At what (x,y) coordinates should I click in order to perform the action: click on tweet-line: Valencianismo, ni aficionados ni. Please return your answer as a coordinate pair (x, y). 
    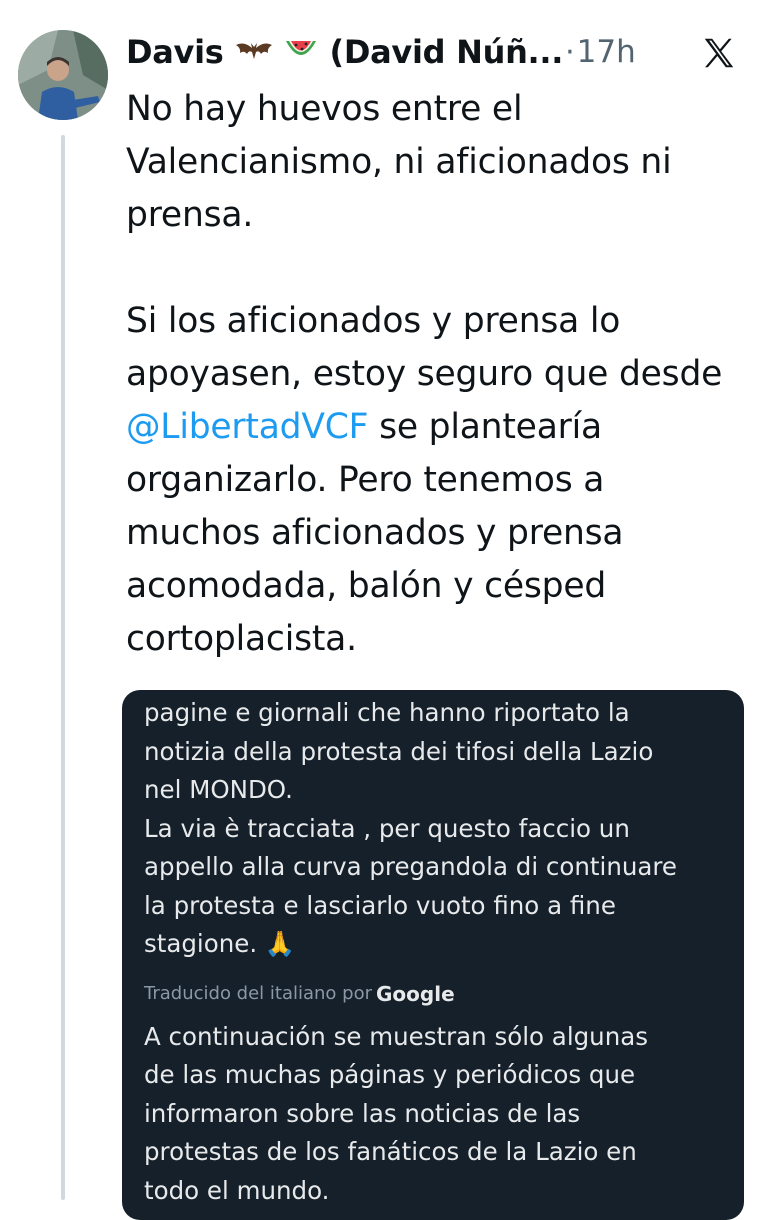
    Looking at the image, I should click on (399, 162).